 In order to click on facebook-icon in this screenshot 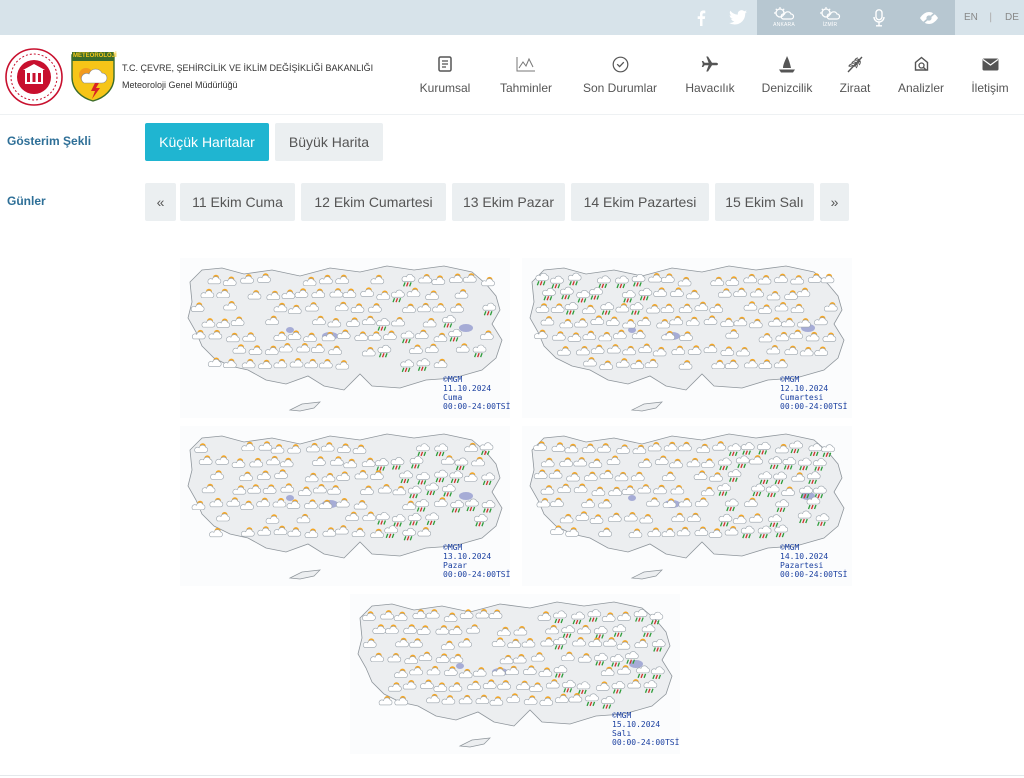, I will do `click(701, 17)`.